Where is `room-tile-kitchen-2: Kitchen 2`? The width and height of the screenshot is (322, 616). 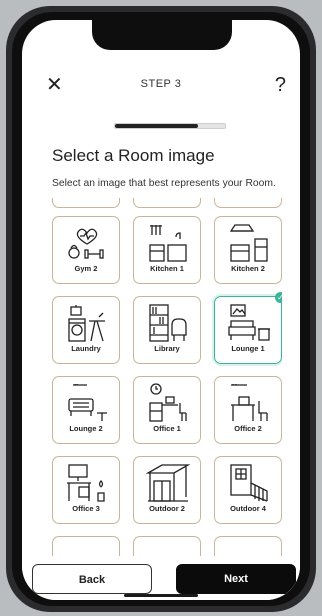 room-tile-kitchen-2: Kitchen 2 is located at coordinates (248, 250).